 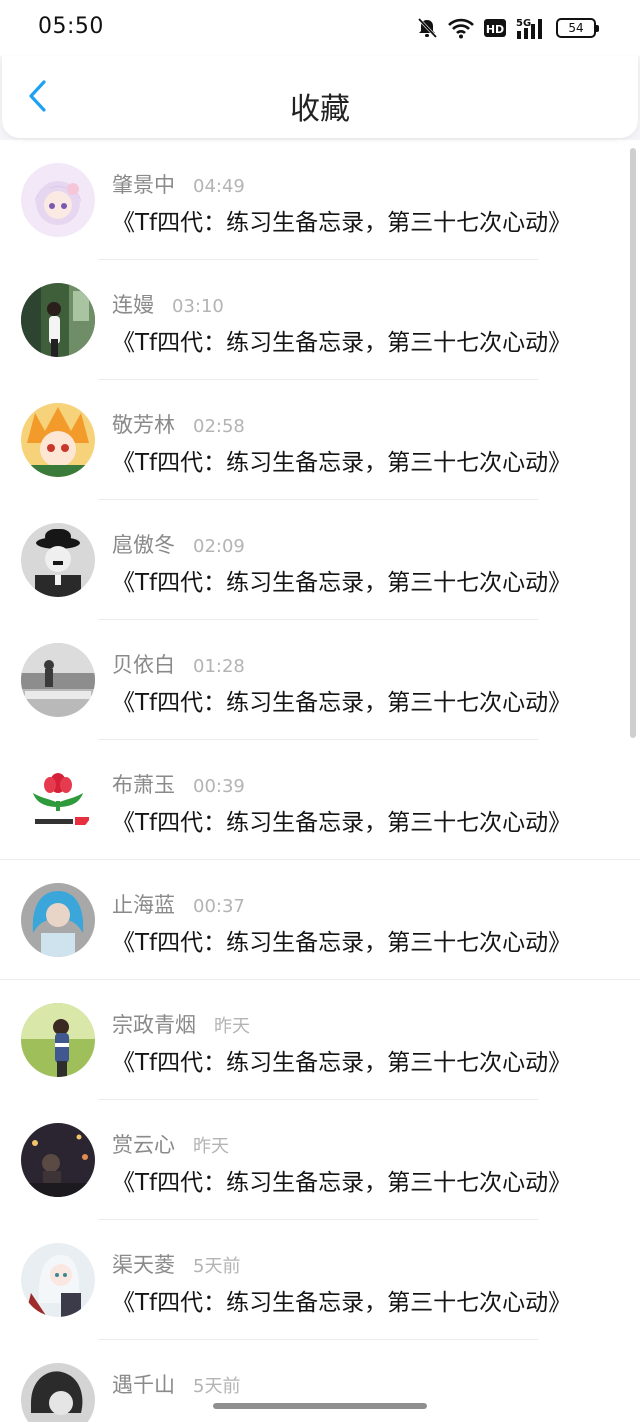 What do you see at coordinates (133, 305) in the screenshot?
I see `contact-name: 连嫚` at bounding box center [133, 305].